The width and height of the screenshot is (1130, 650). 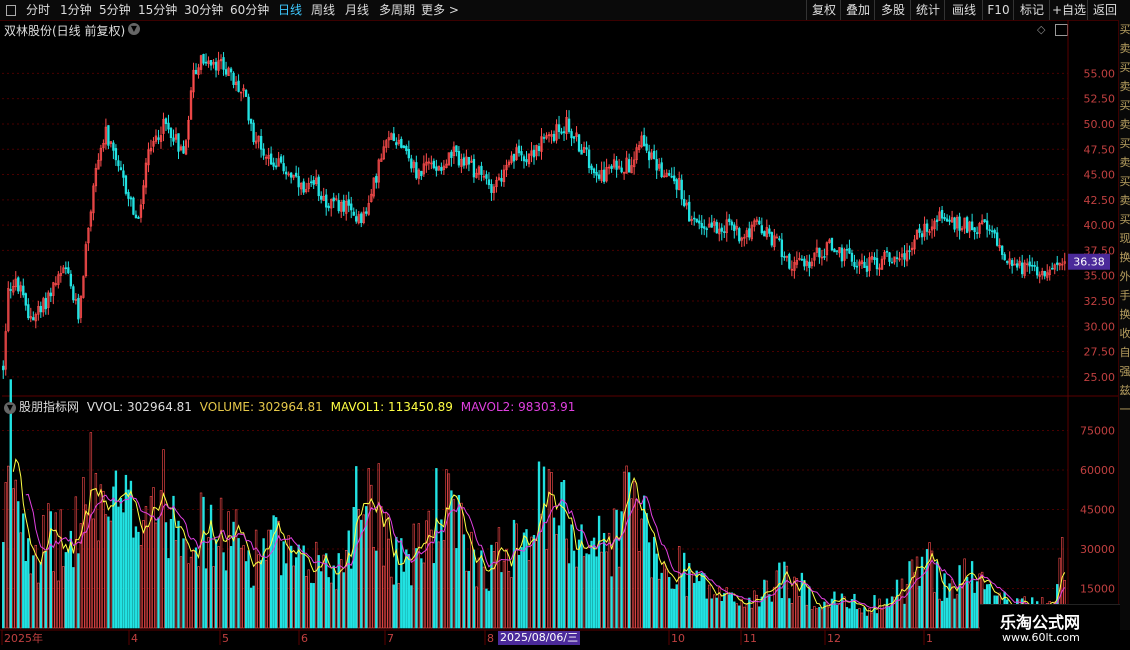 What do you see at coordinates (10, 407) in the screenshot?
I see `chevron-down-icon: ▼` at bounding box center [10, 407].